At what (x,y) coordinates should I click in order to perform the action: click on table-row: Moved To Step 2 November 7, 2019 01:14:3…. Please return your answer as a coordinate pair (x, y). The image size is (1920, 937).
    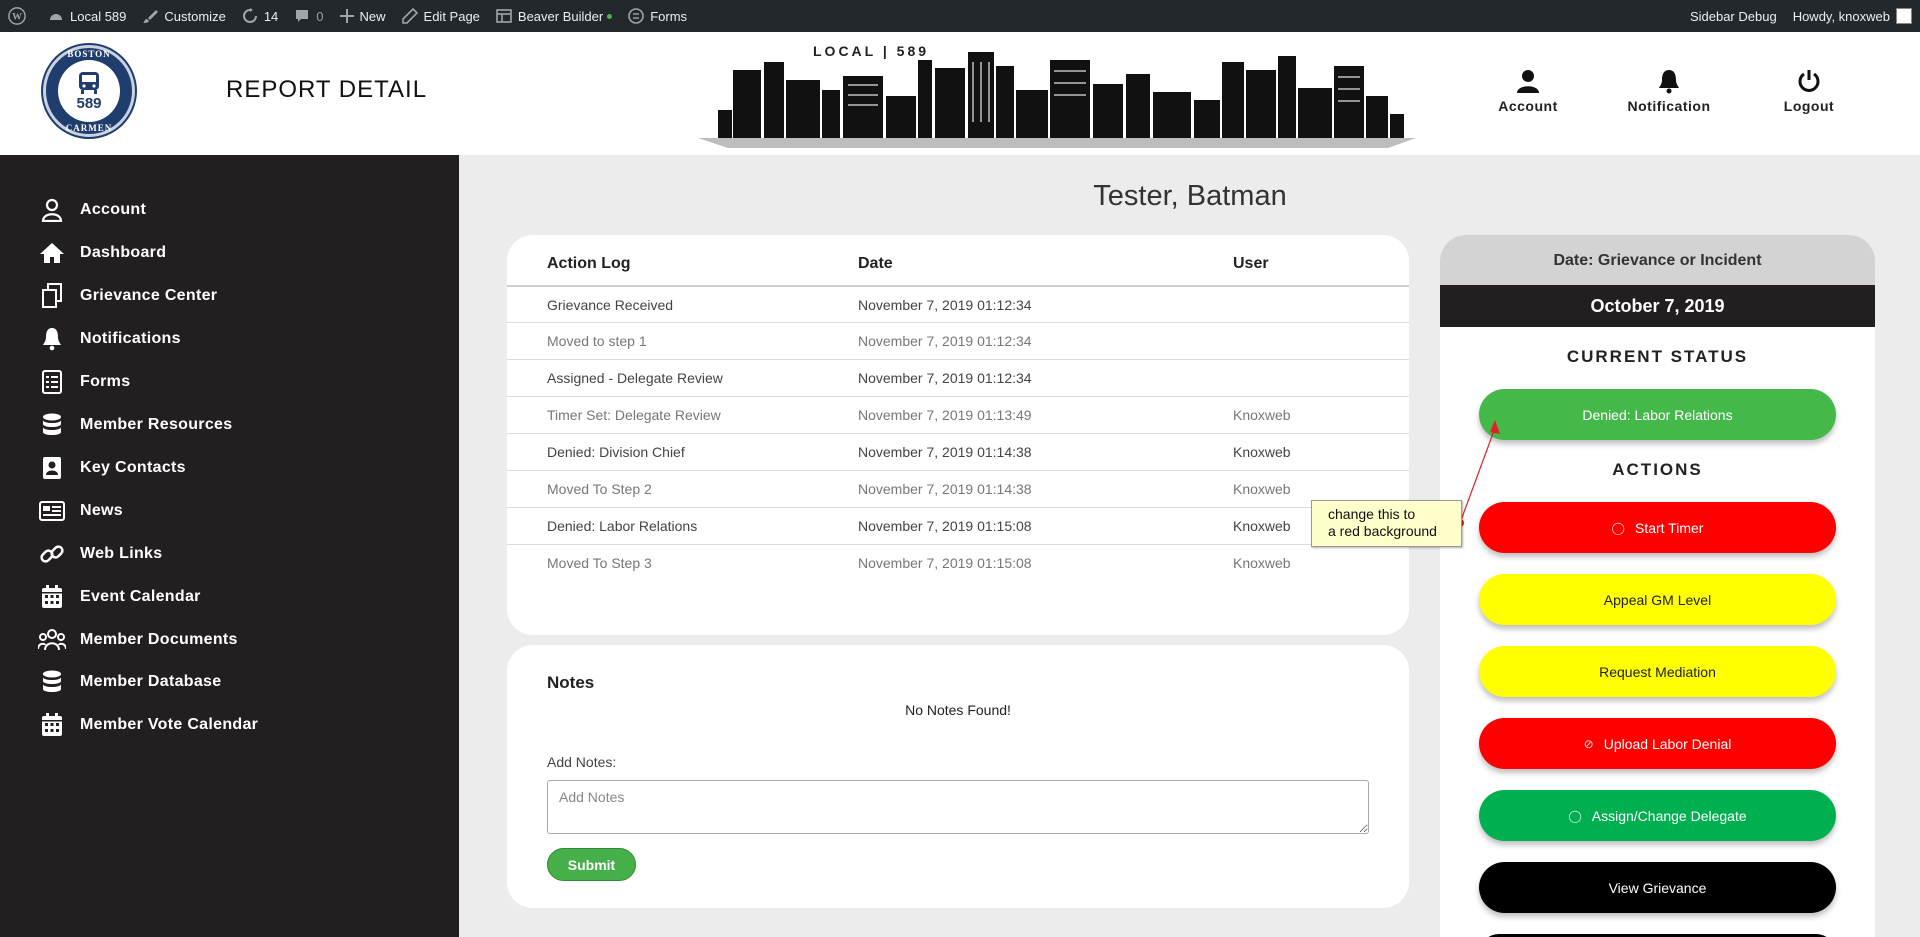
    Looking at the image, I should click on (958, 488).